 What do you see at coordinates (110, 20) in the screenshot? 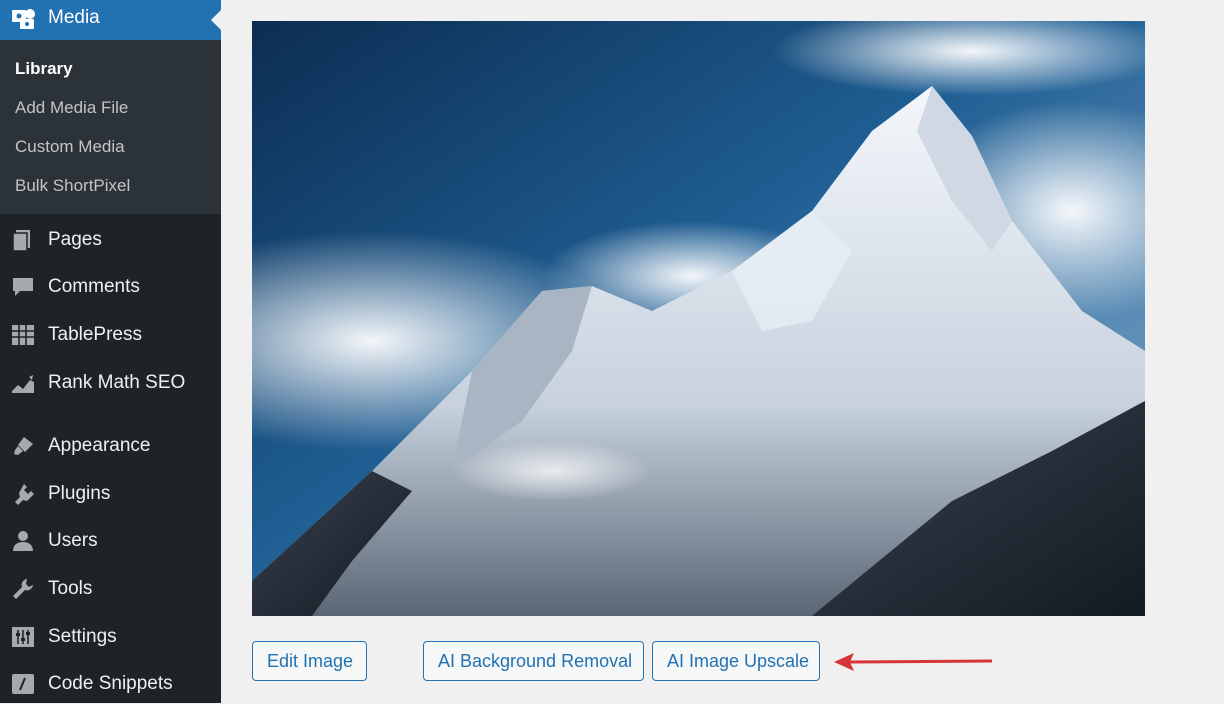
I see `sidebar-item-media: Media` at bounding box center [110, 20].